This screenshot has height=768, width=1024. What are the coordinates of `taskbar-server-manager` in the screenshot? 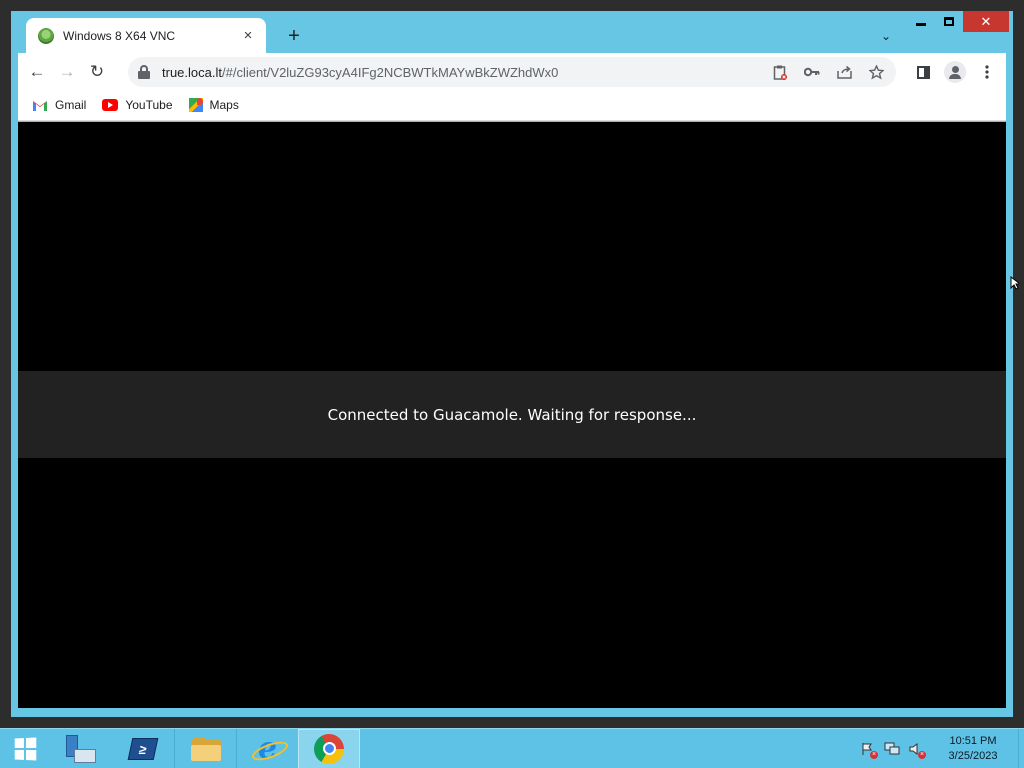 It's located at (81, 748).